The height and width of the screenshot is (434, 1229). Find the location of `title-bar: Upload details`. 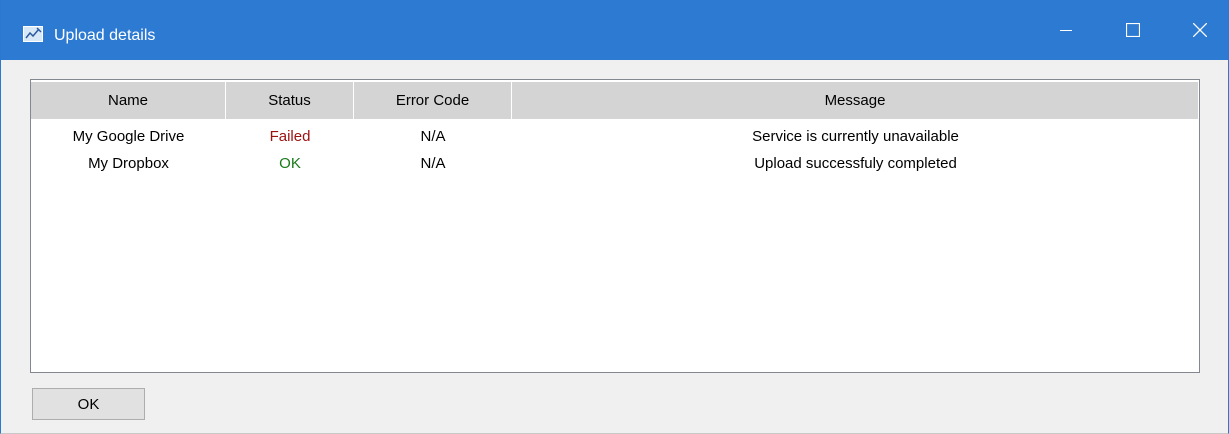

title-bar: Upload details is located at coordinates (614, 30).